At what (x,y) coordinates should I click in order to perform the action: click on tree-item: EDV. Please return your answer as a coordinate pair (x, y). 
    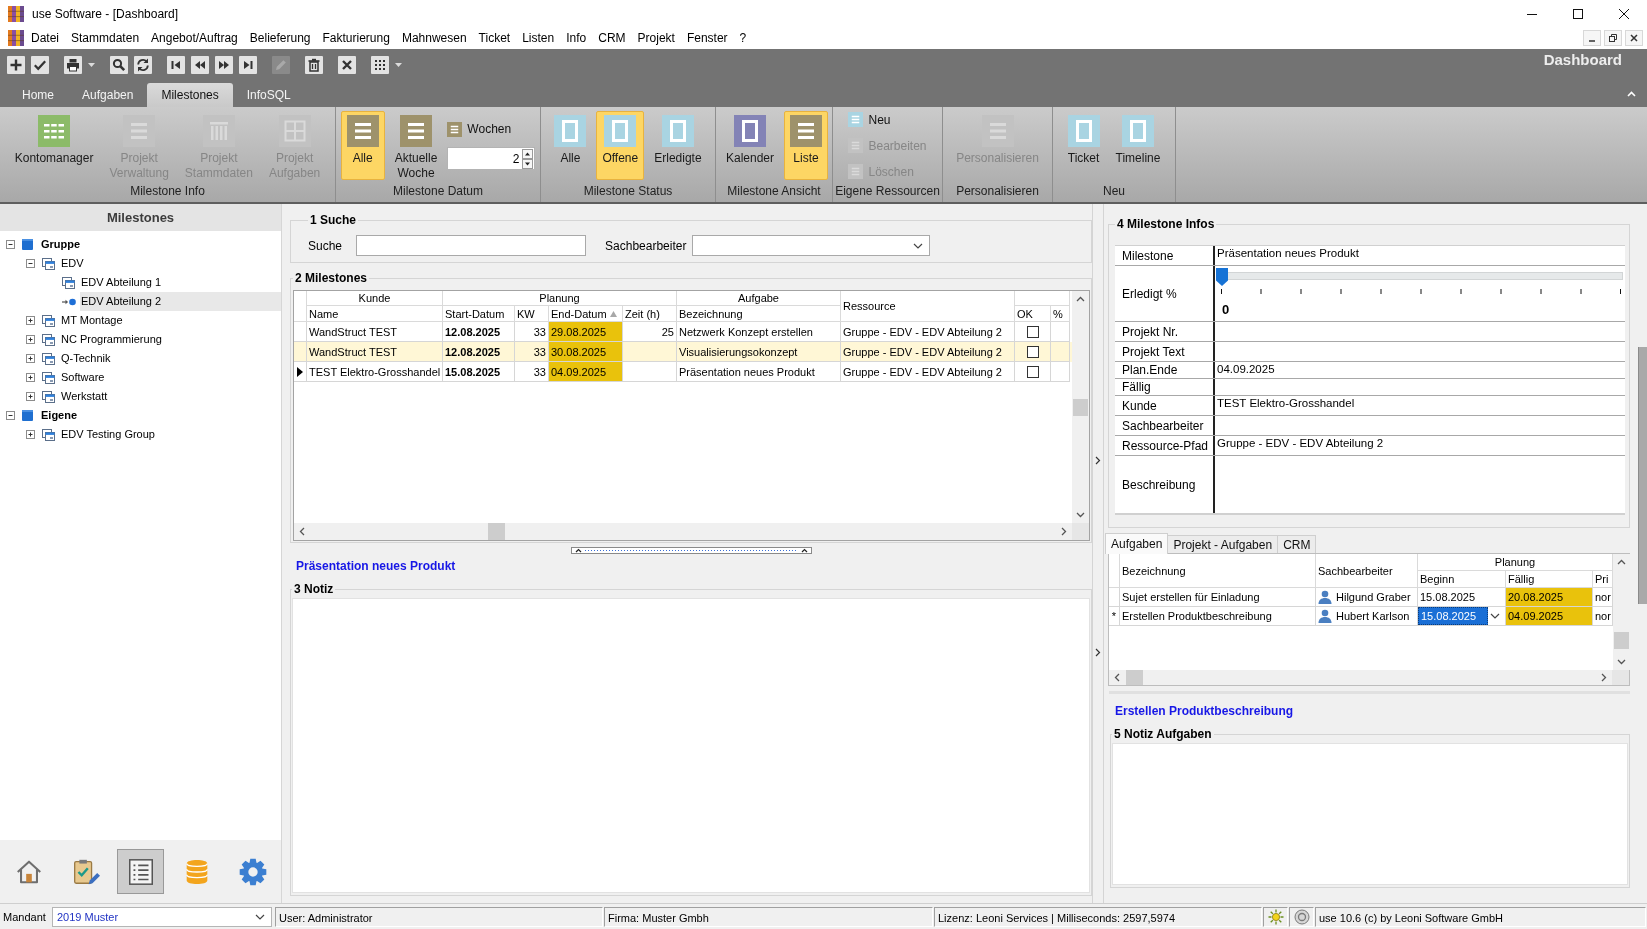
    Looking at the image, I should click on (170, 263).